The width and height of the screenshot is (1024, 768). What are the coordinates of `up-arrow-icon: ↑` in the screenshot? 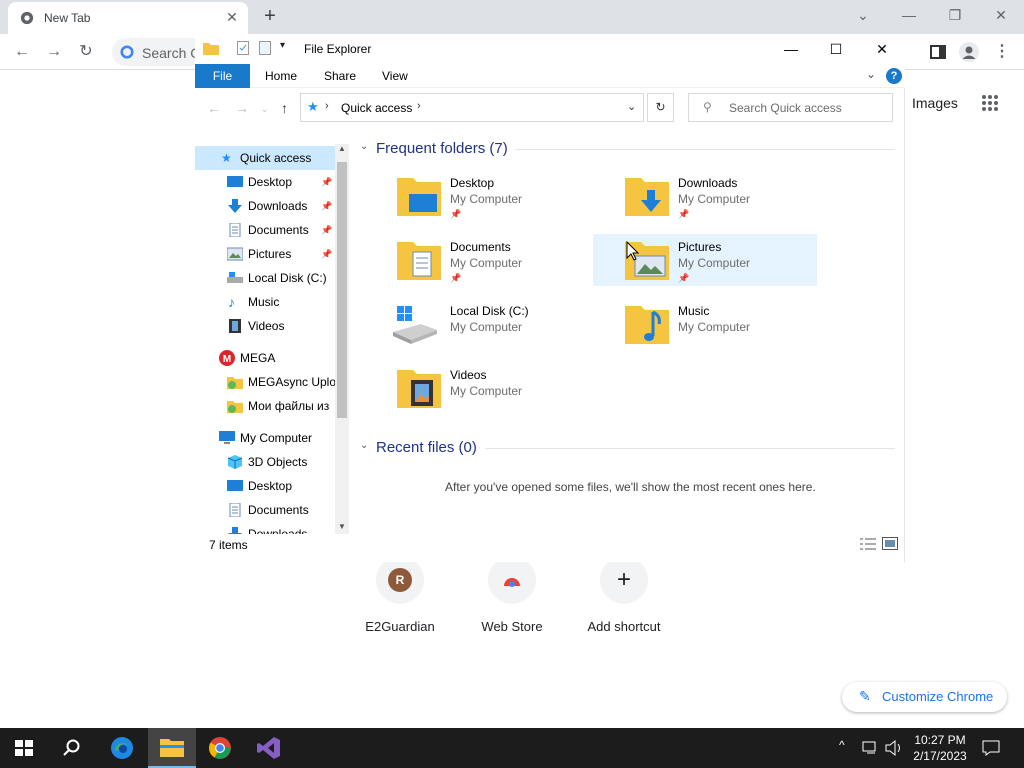 It's located at (284, 108).